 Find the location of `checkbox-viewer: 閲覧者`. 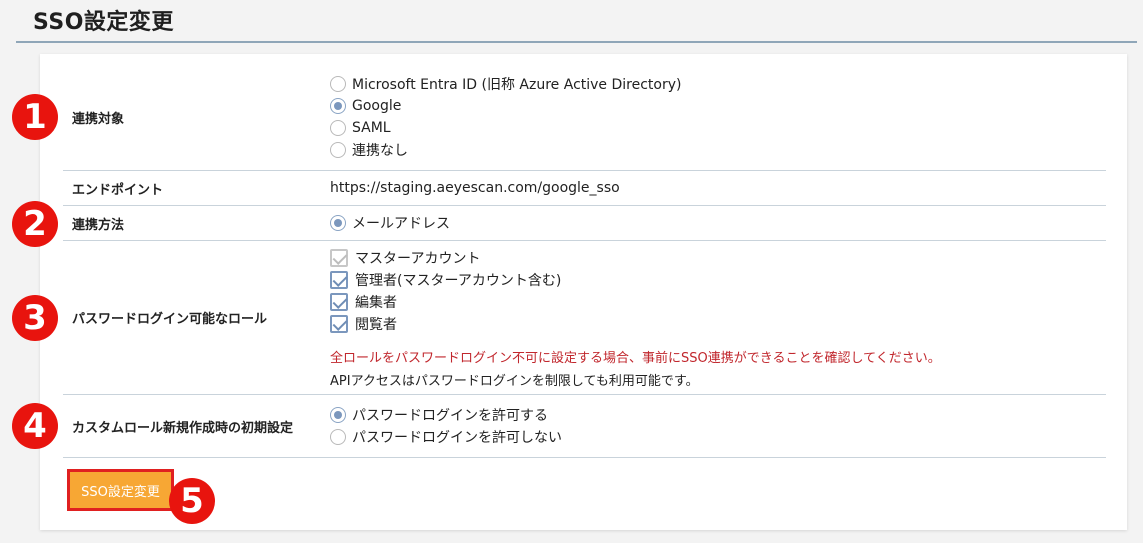

checkbox-viewer: 閲覧者 is located at coordinates (718, 324).